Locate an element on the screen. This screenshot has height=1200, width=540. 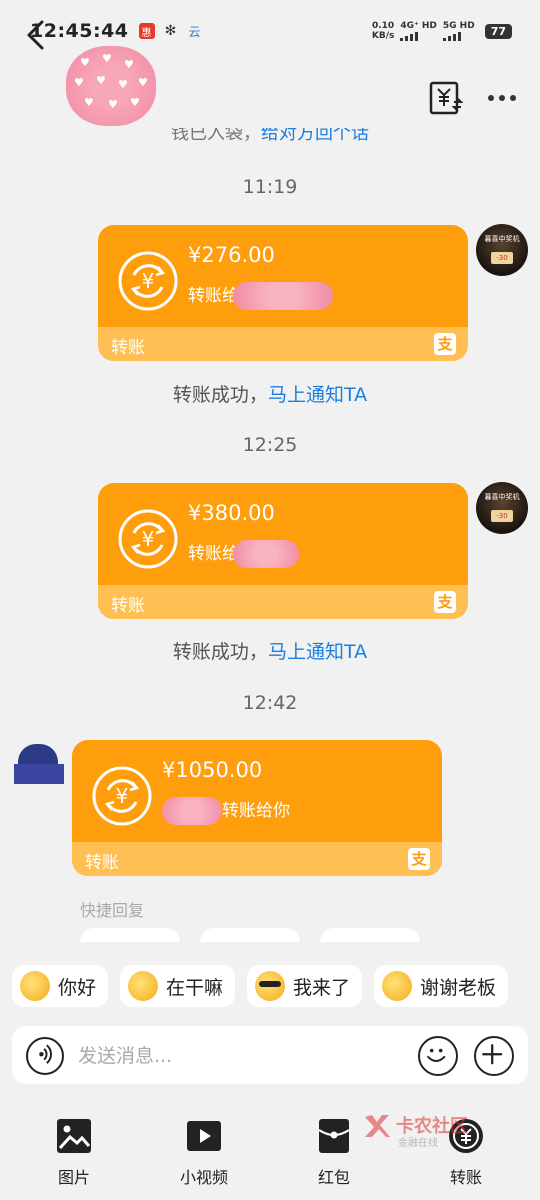
net-speed: 0.10 KB/s is located at coordinates (383, 31).